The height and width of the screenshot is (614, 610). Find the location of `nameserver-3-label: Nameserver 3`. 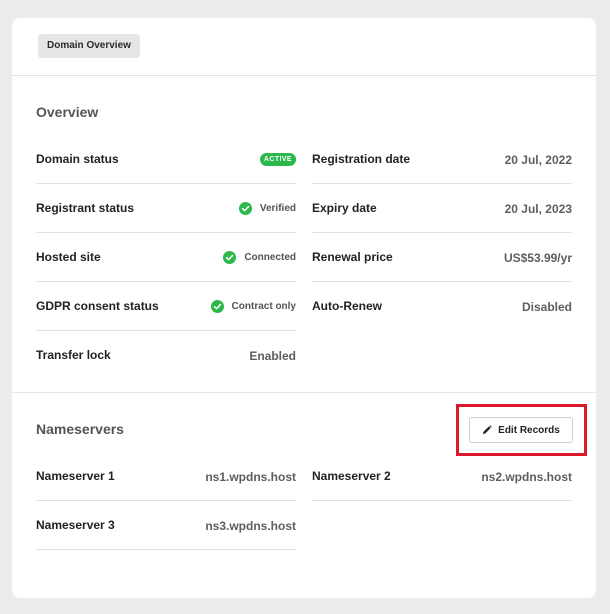

nameserver-3-label: Nameserver 3 is located at coordinates (75, 525).